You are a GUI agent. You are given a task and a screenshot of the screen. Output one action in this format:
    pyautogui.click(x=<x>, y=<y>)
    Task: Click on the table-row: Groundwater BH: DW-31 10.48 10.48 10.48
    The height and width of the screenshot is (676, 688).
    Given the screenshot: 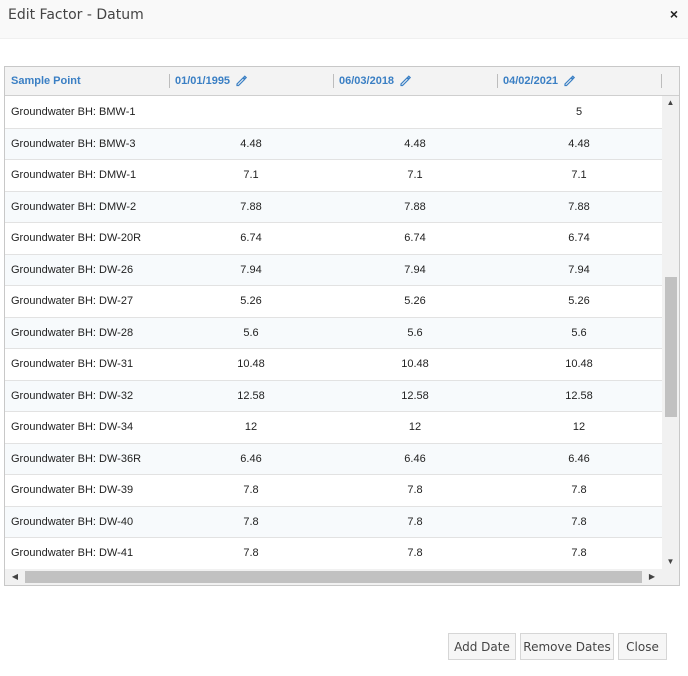 What is the action you would take?
    pyautogui.click(x=333, y=365)
    